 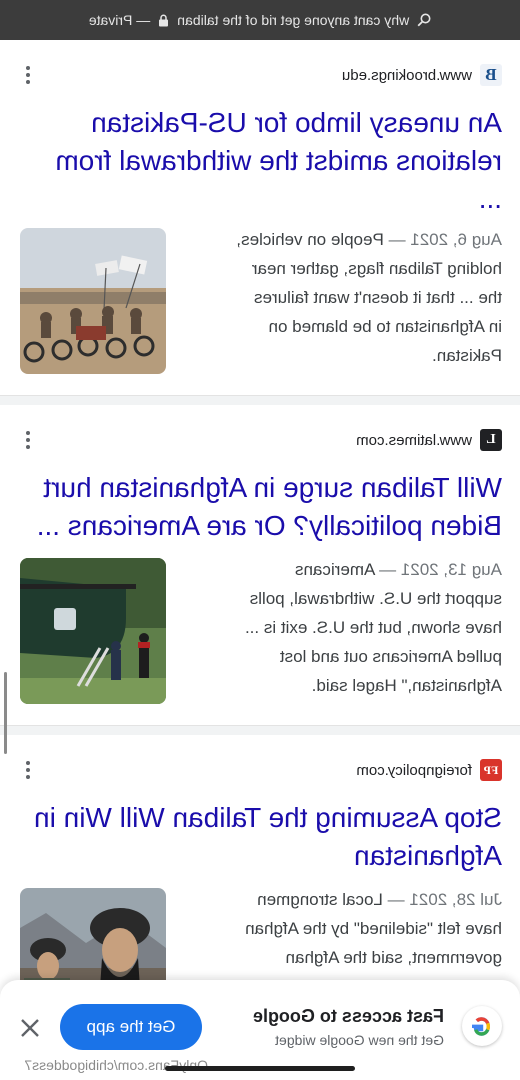 What do you see at coordinates (131, 1027) in the screenshot?
I see `get-the-app-button: Get the app` at bounding box center [131, 1027].